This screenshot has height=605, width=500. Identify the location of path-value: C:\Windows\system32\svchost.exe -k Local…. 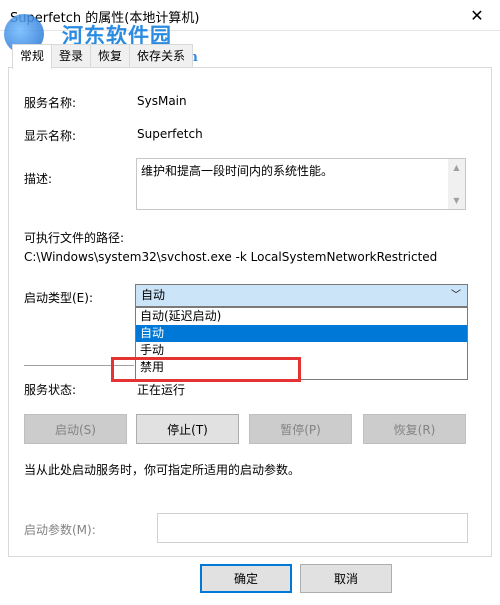
(231, 257).